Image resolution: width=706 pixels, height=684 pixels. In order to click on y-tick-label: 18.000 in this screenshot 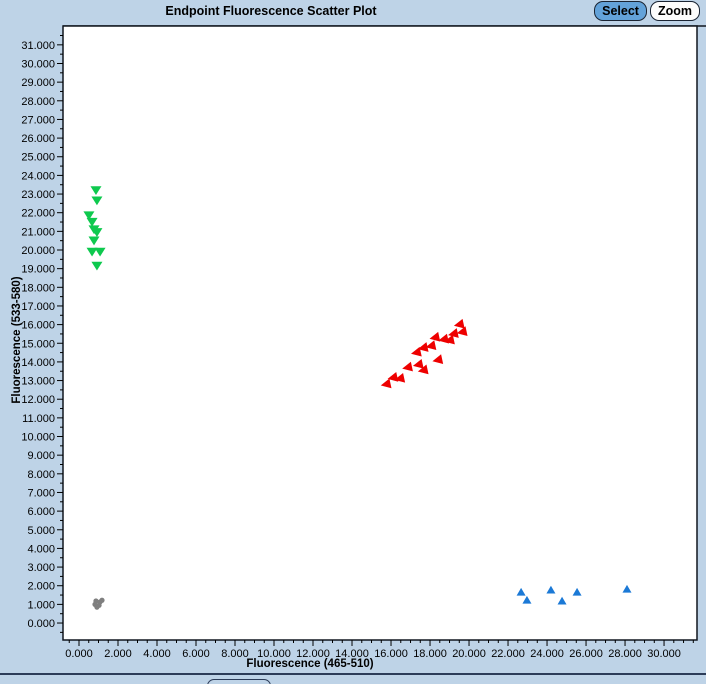, I will do `click(38, 288)`.